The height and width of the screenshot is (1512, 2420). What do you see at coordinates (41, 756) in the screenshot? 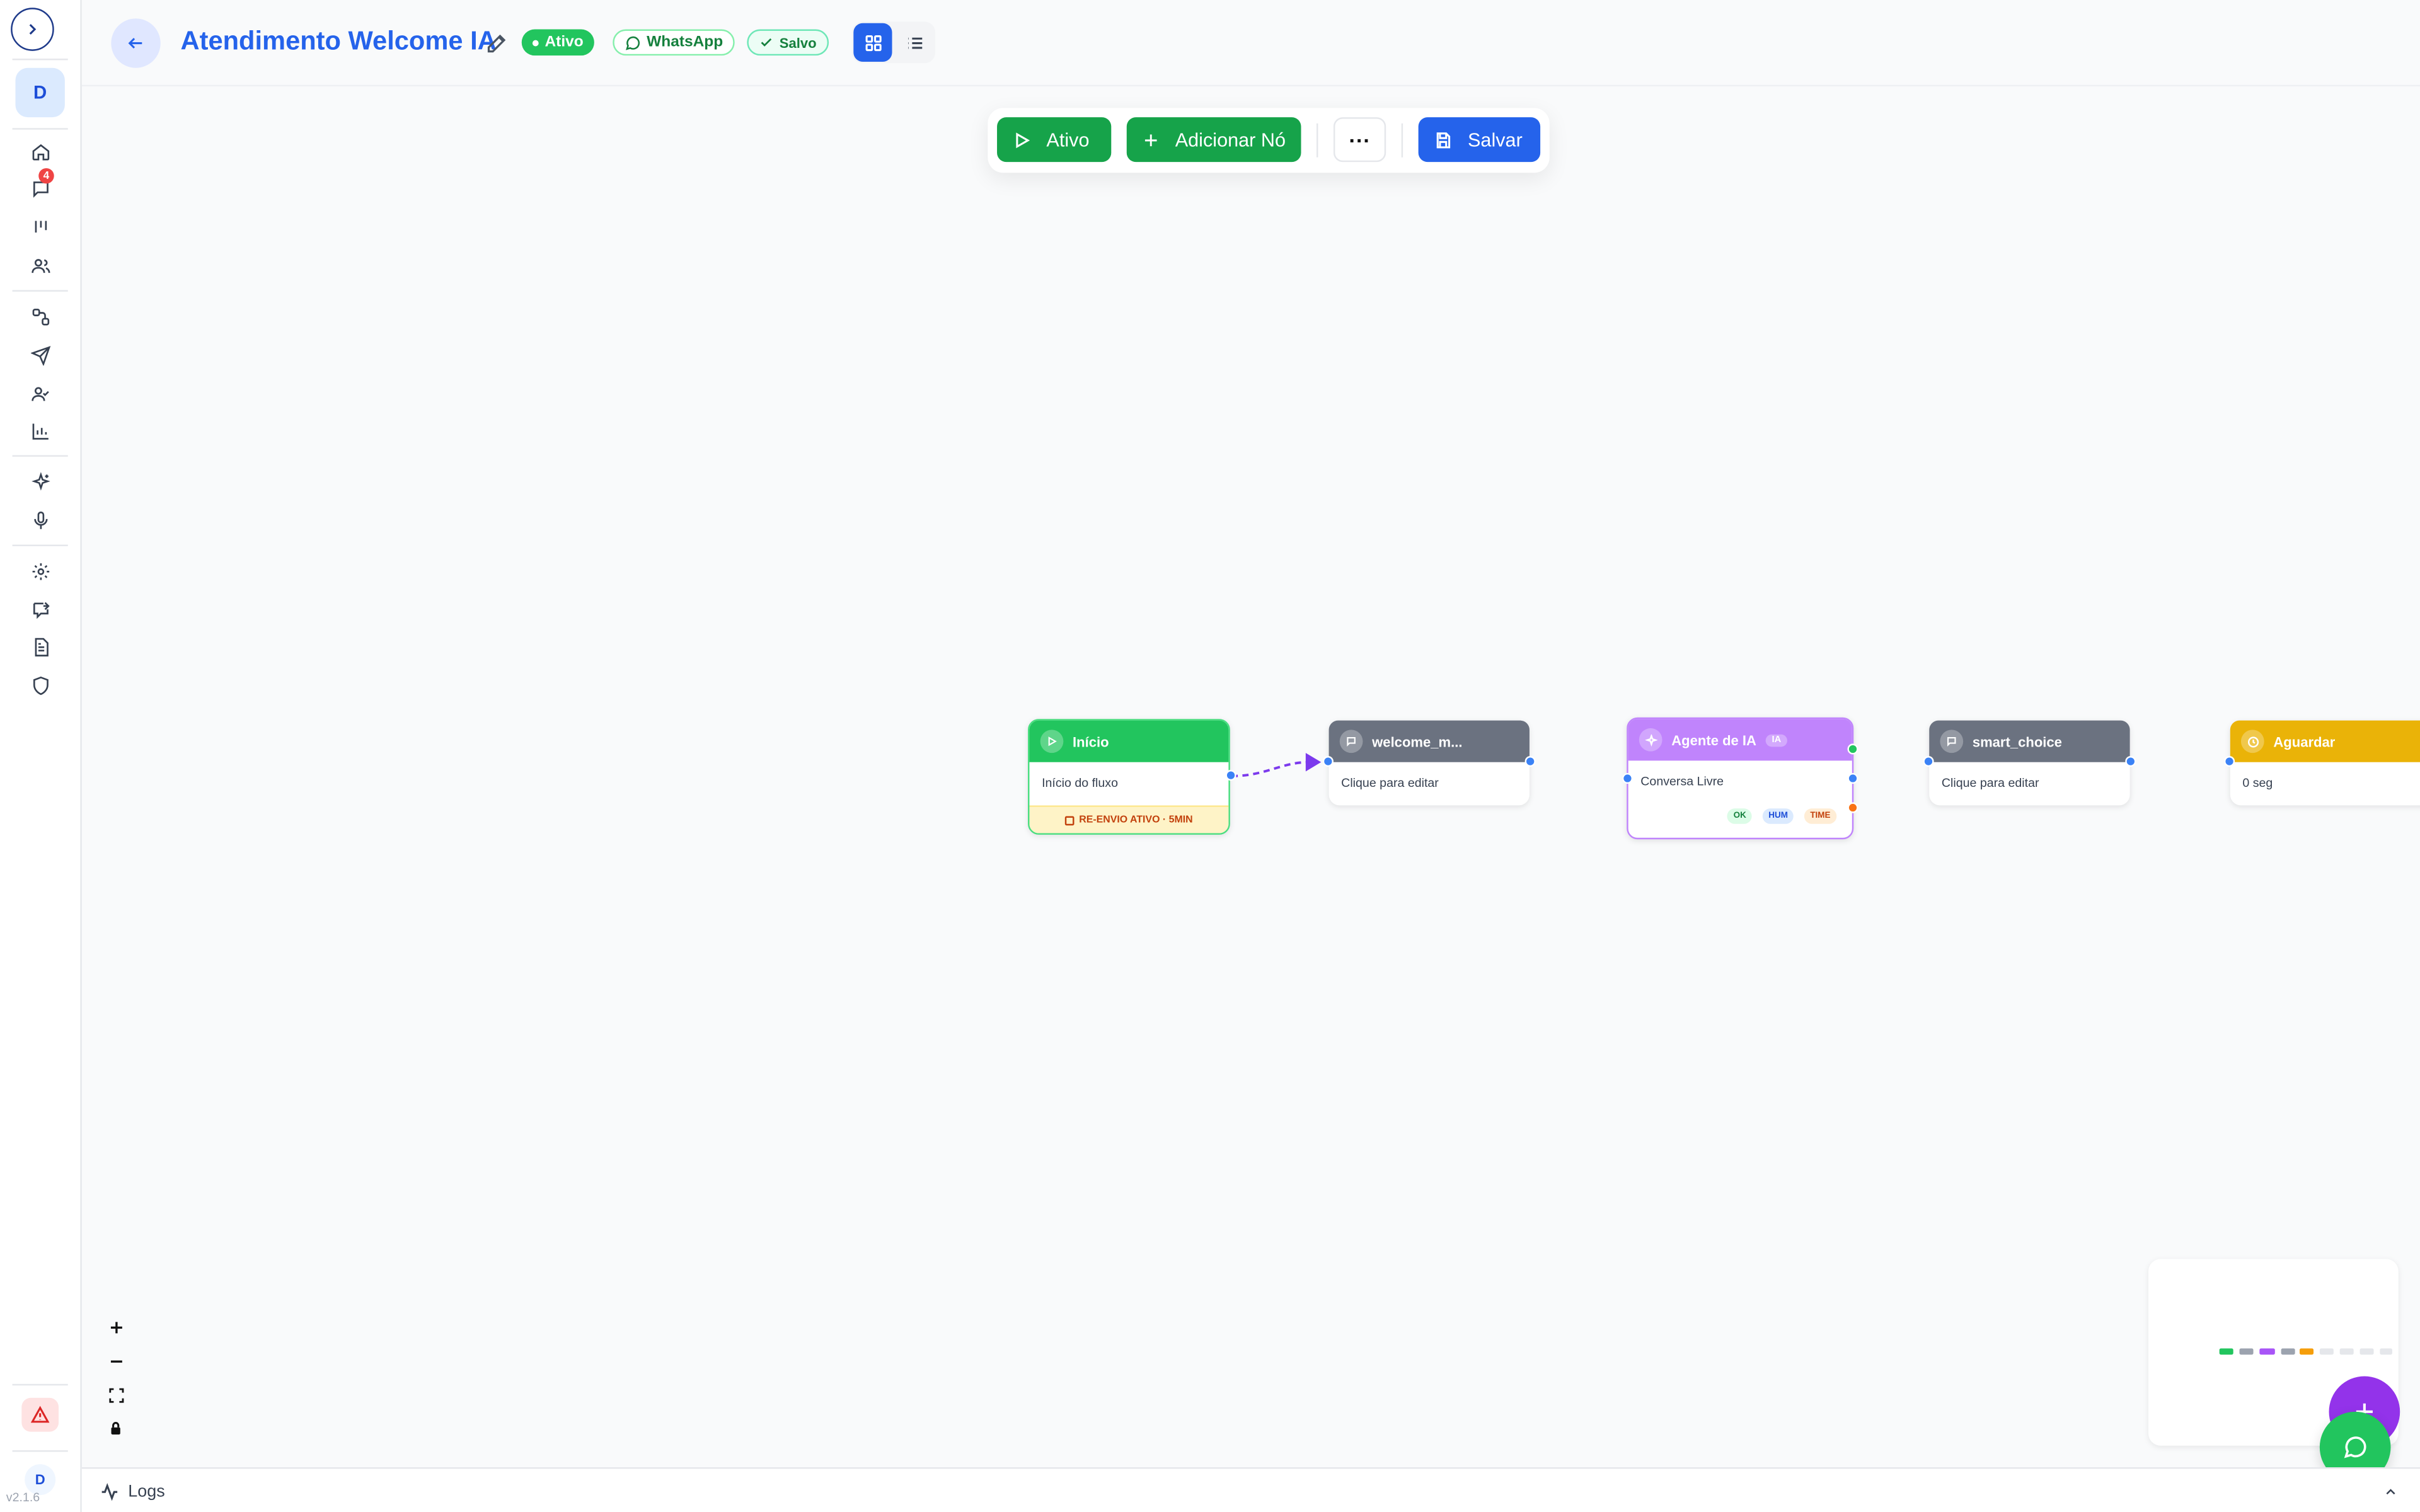
I see `sidebar: D 4 D v2.1.6` at bounding box center [41, 756].